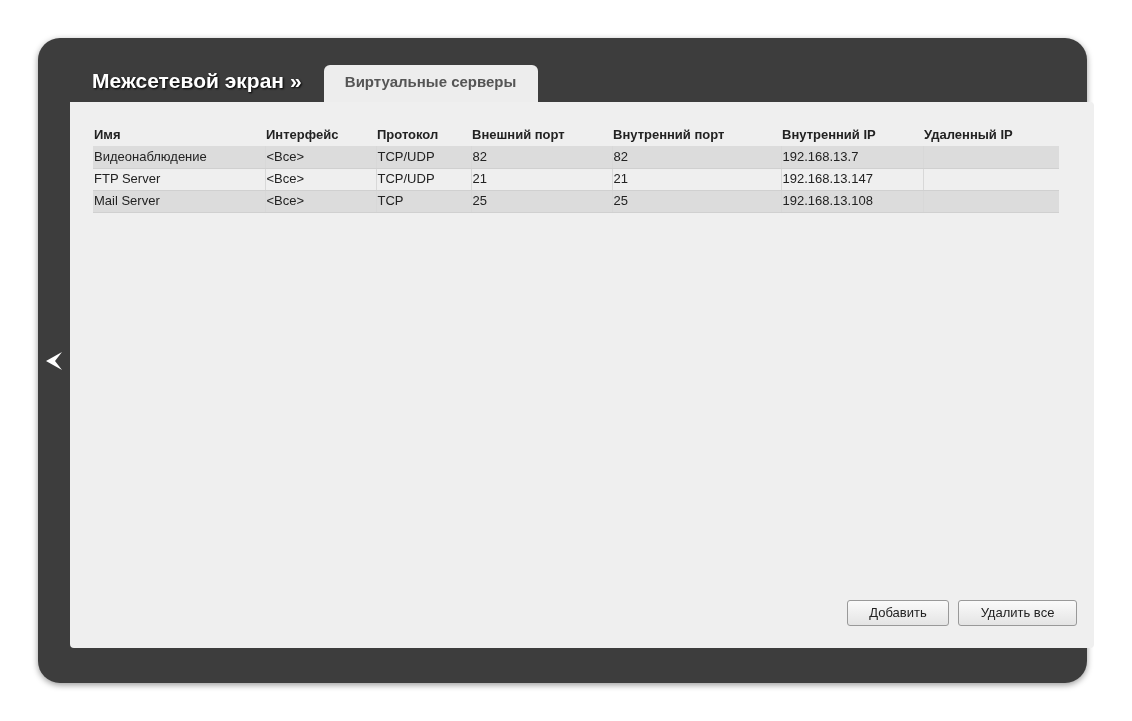 The width and height of the screenshot is (1132, 721). What do you see at coordinates (1017, 613) in the screenshot?
I see `delete-all-button: Удалить все` at bounding box center [1017, 613].